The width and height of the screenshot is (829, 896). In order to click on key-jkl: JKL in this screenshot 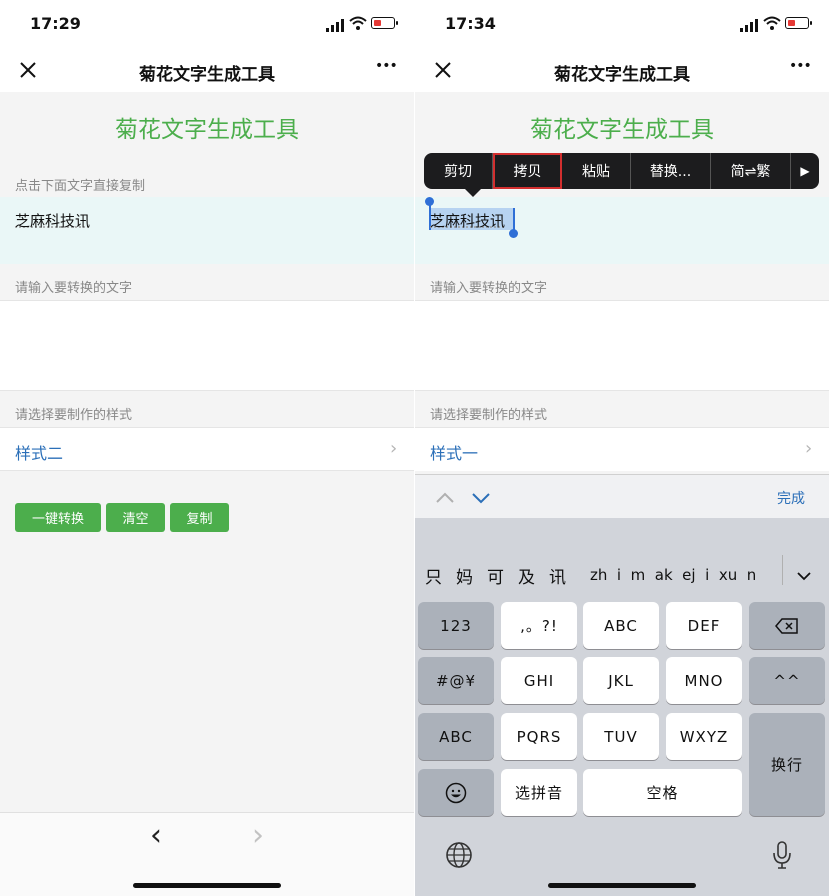, I will do `click(621, 680)`.